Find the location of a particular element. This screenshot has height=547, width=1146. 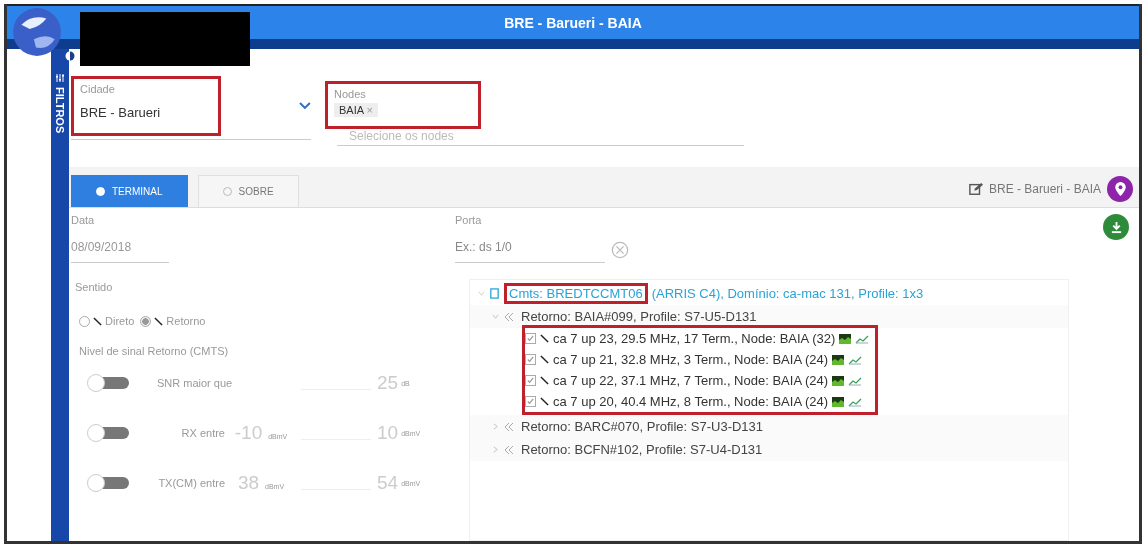

window-title: BRE - Barueri - BAIA is located at coordinates (573, 24).